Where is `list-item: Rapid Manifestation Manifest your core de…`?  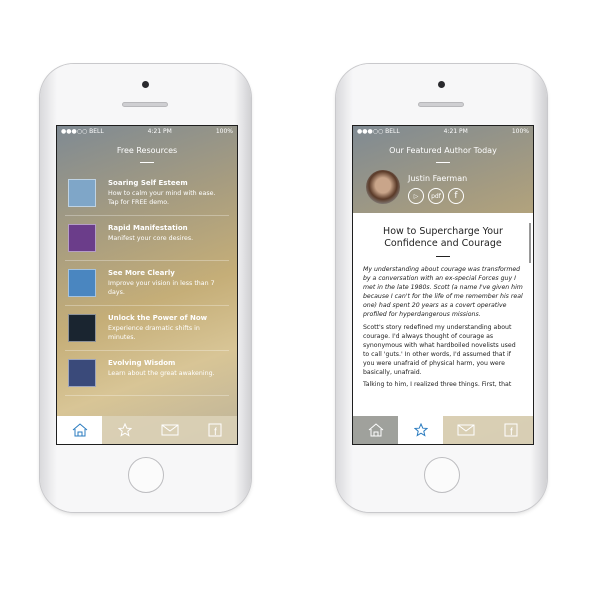 list-item: Rapid Manifestation Manifest your core de… is located at coordinates (147, 239).